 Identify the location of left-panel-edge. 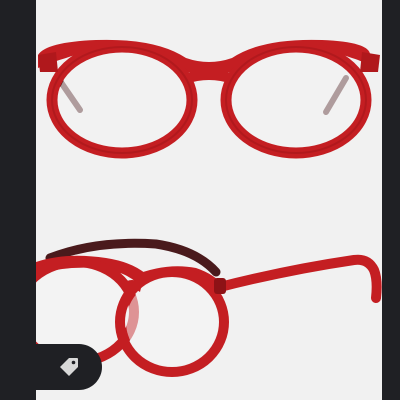
(18, 200).